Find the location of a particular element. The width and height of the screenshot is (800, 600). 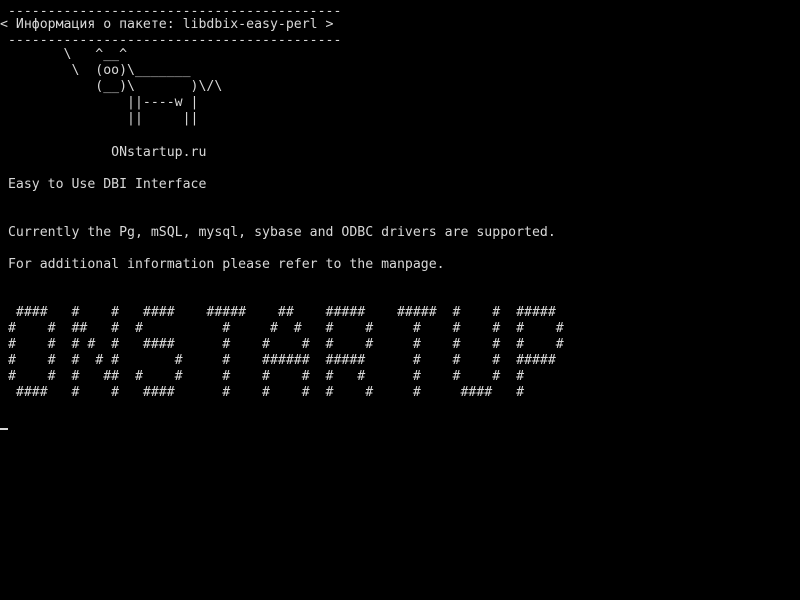

text-cursor is located at coordinates (4, 429).